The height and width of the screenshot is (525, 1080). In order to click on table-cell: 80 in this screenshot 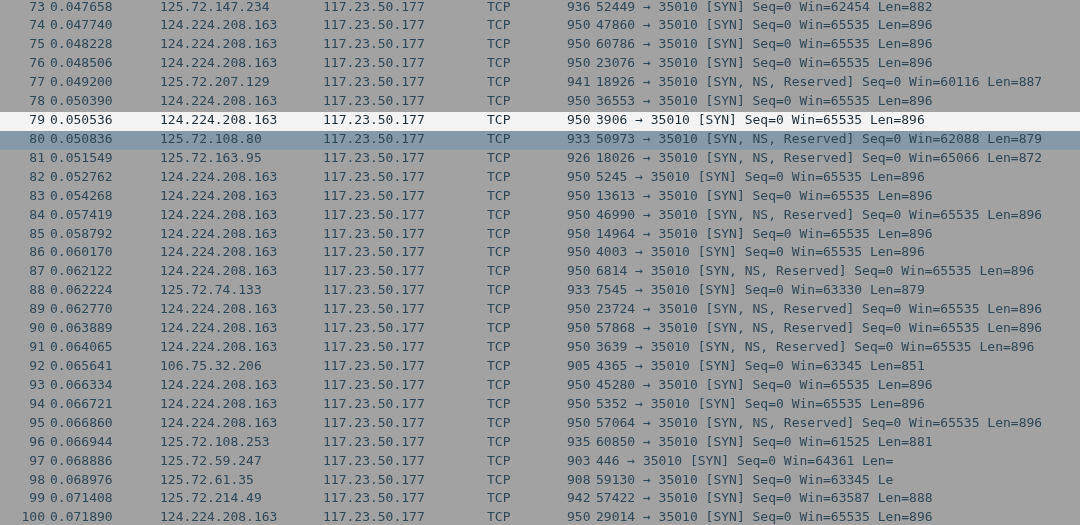, I will do `click(37, 138)`.